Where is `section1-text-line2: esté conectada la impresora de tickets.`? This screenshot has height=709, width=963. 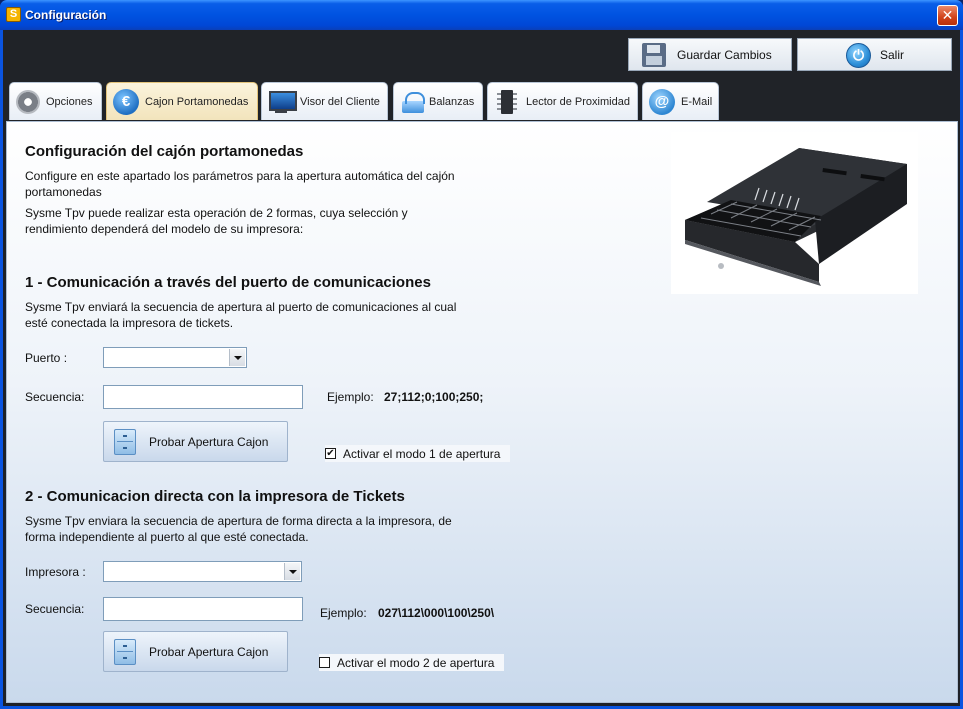 section1-text-line2: esté conectada la impresora de tickets. is located at coordinates (129, 323).